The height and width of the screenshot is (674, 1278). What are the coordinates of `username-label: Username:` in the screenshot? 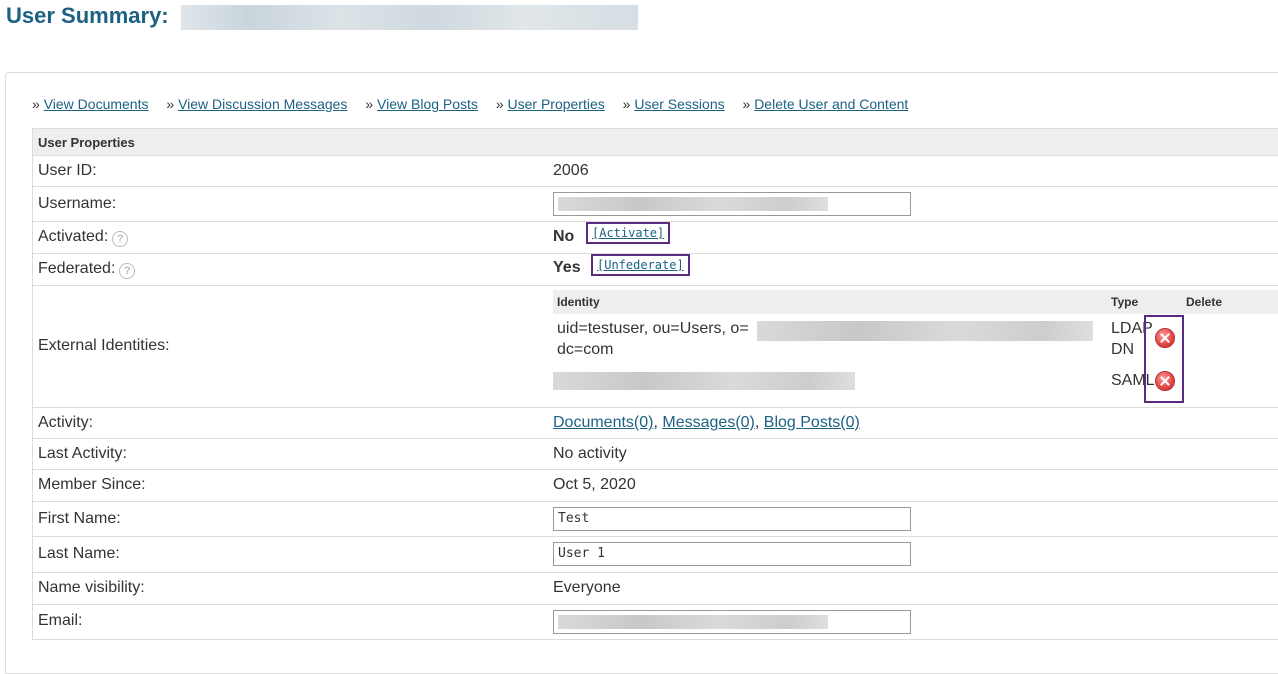 It's located at (77, 203).